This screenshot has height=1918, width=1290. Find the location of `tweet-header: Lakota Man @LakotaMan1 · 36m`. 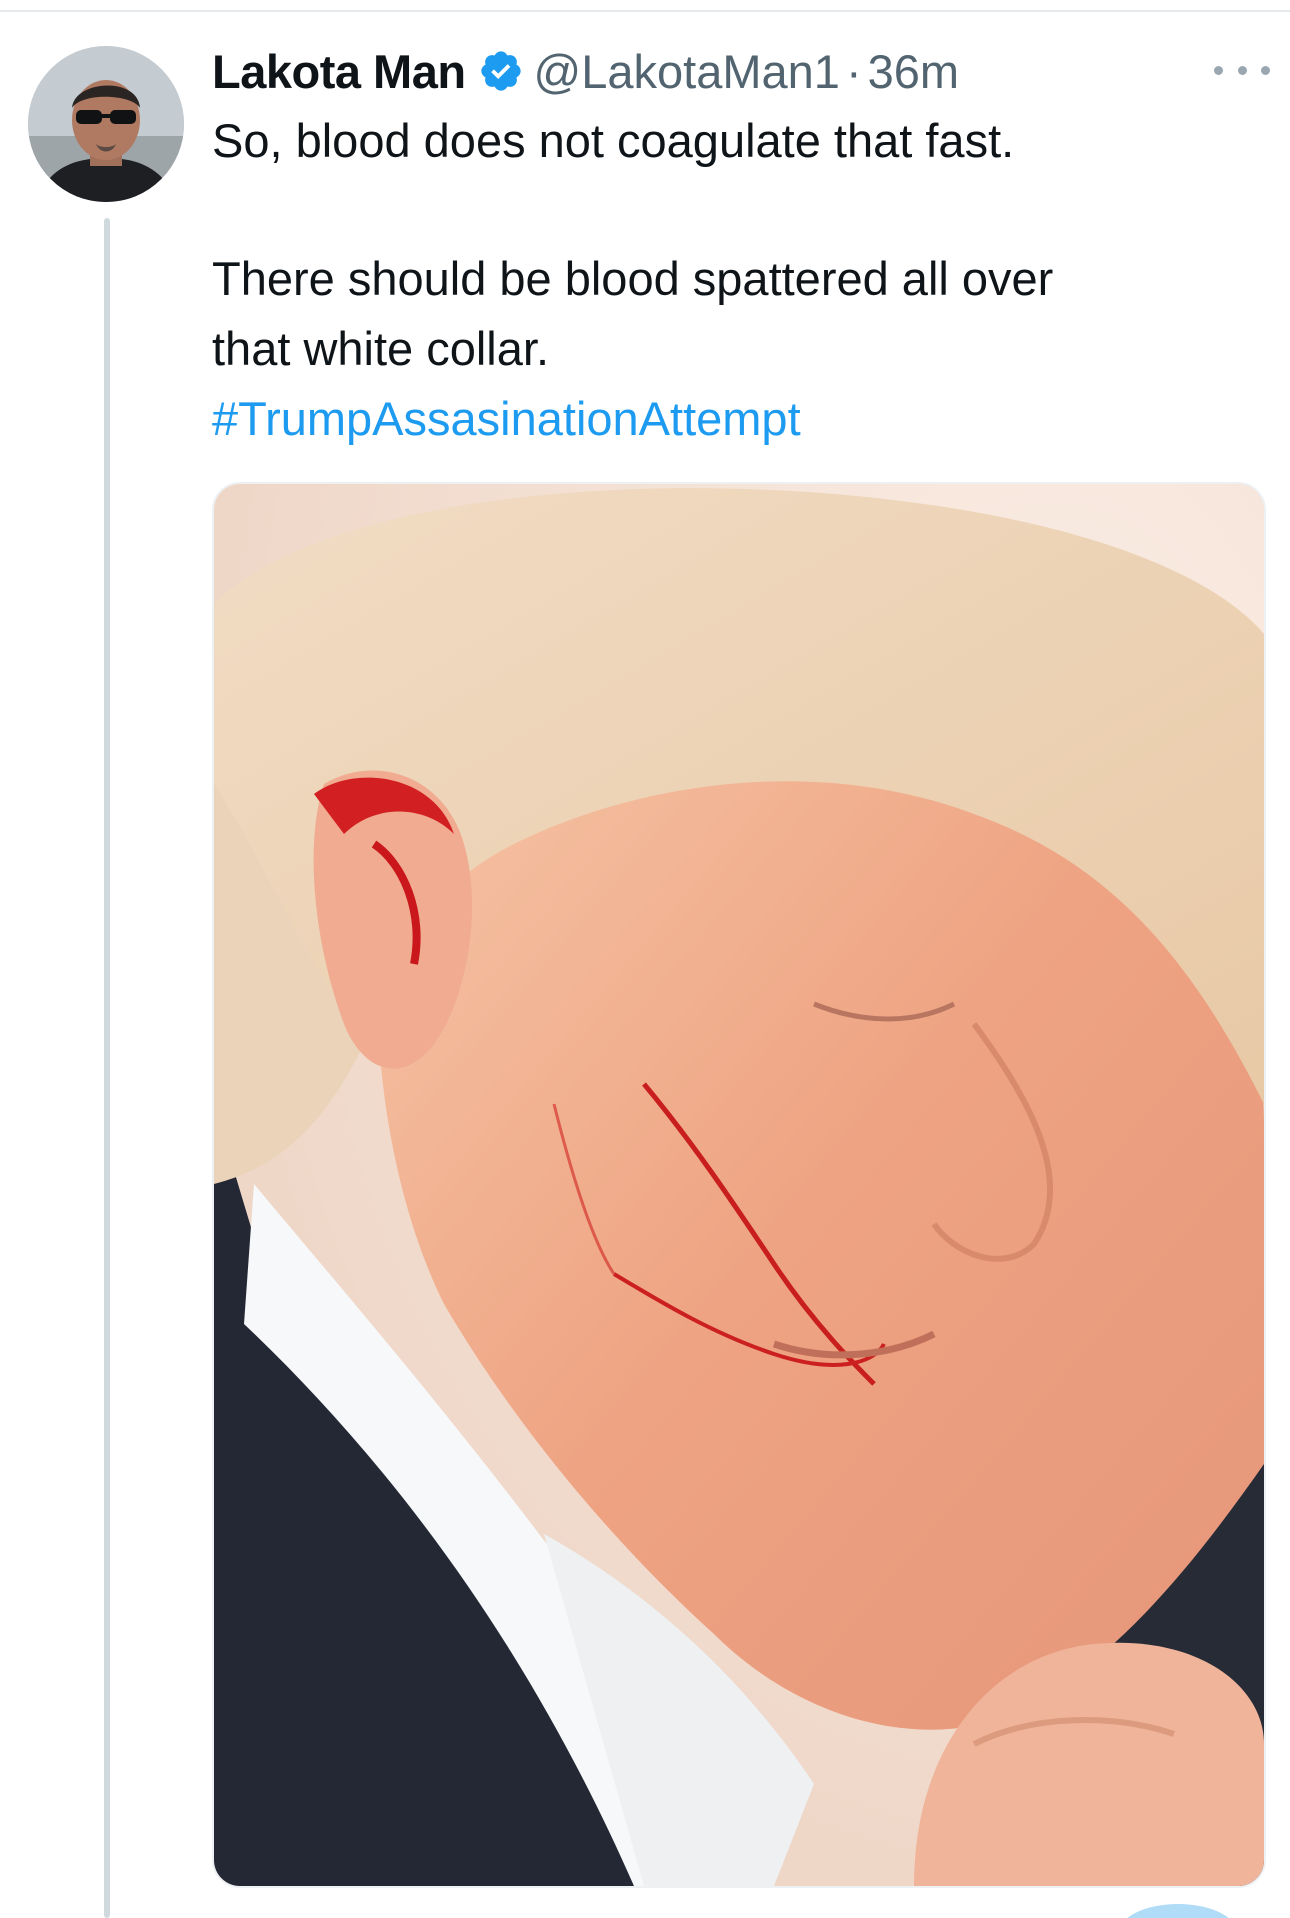

tweet-header: Lakota Man @LakotaMan1 · 36m is located at coordinates (732, 71).